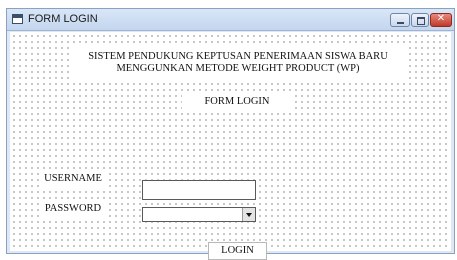 The height and width of the screenshot is (260, 457). Describe the element at coordinates (420, 20) in the screenshot. I see `maximize-icon` at that location.